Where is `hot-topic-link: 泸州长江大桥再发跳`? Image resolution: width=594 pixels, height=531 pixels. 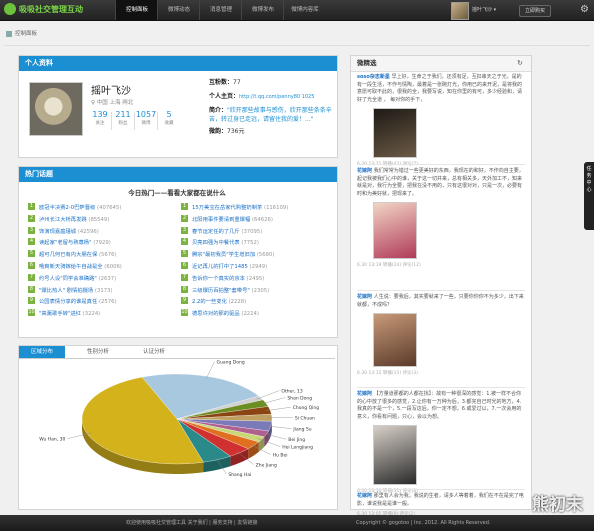
hot-topic-link: 泸州长江大桥再发跳 is located at coordinates (63, 220).